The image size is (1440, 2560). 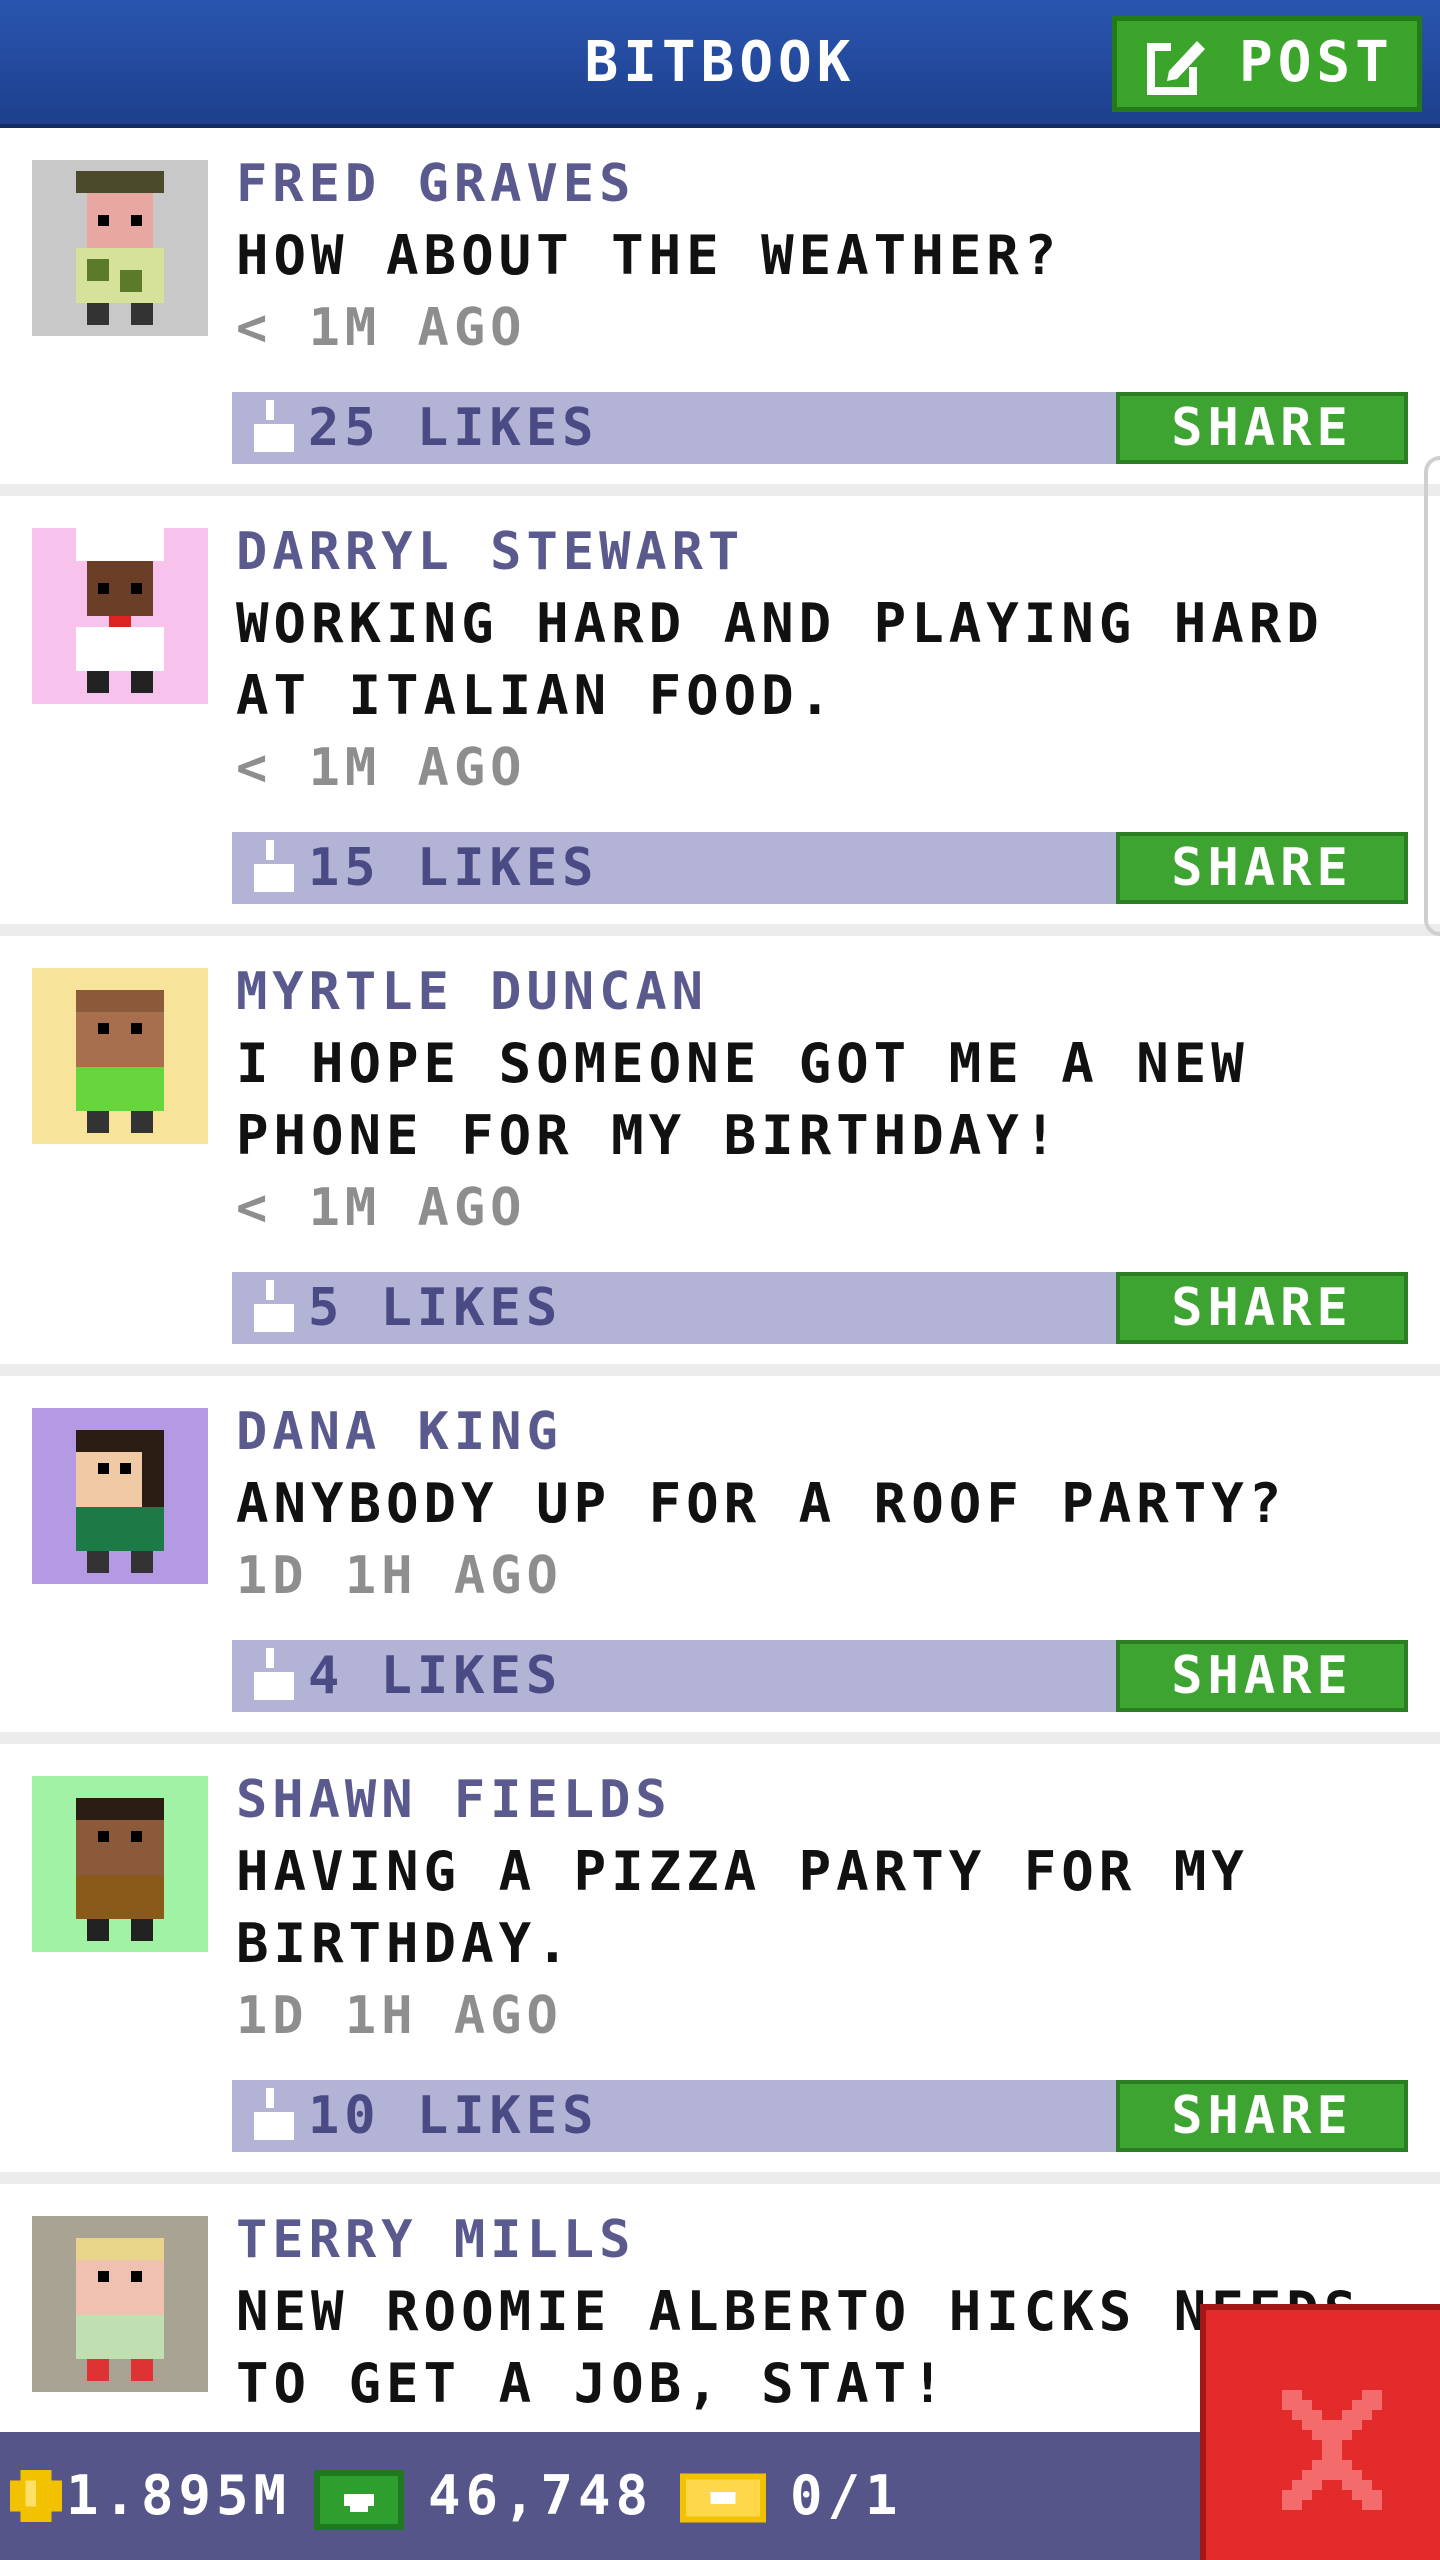 What do you see at coordinates (846, 2495) in the screenshot?
I see `bux-count: 0/1` at bounding box center [846, 2495].